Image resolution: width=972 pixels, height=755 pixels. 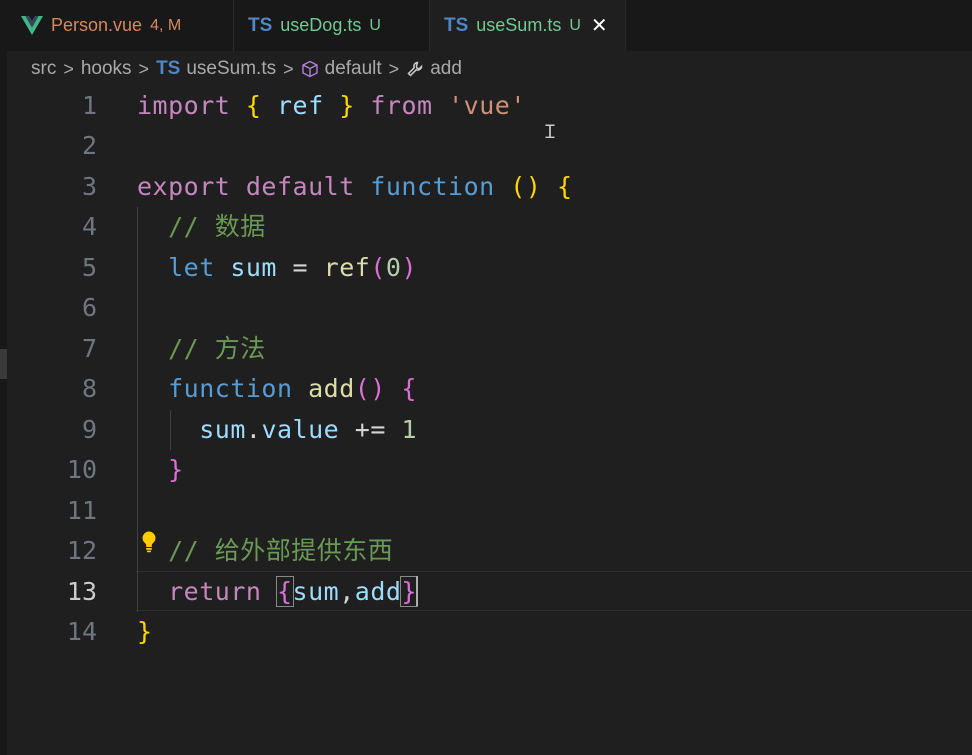 I want to click on text-cursor, so click(x=417, y=591).